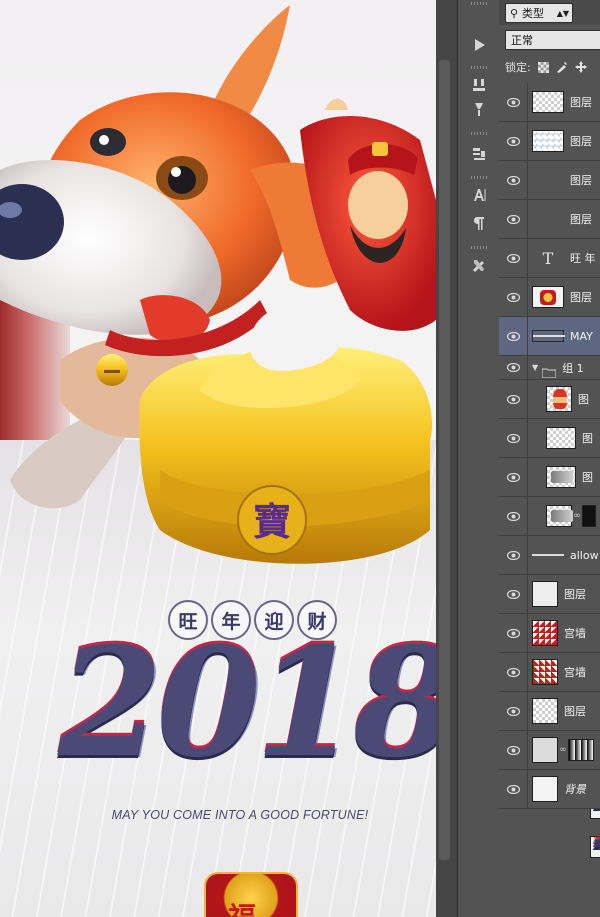 Image resolution: width=600 pixels, height=917 pixels. Describe the element at coordinates (272, 521) in the screenshot. I see `ingot-character: 寶` at that location.